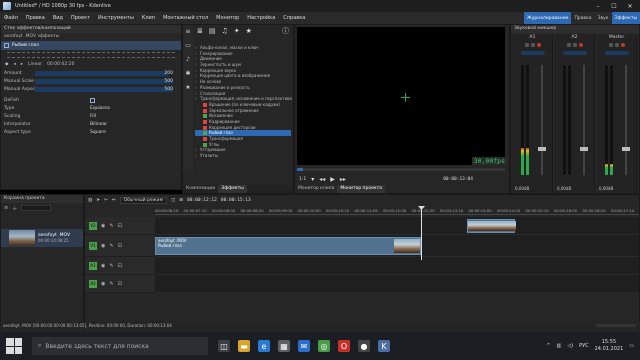  I want to click on star-icon: ★, so click(249, 31).